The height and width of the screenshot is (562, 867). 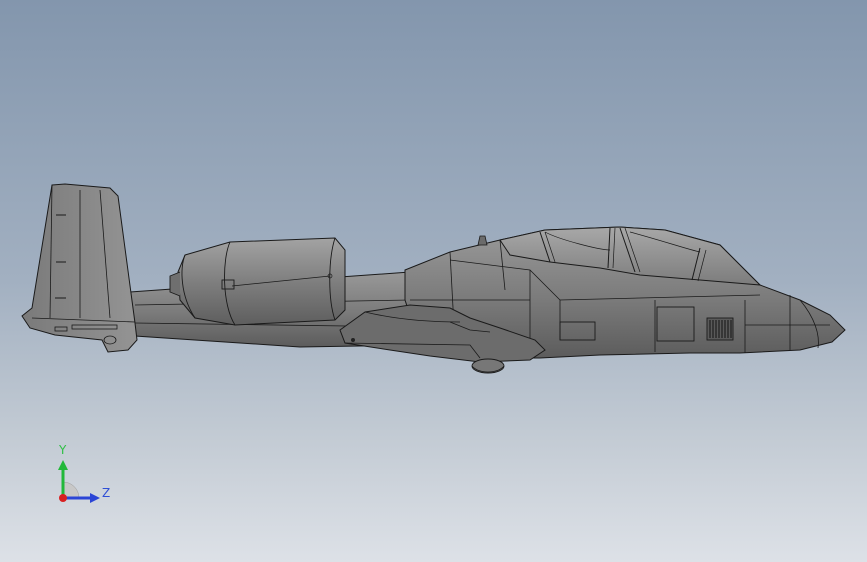 What do you see at coordinates (257, 281) in the screenshot?
I see `engine-nacelle` at bounding box center [257, 281].